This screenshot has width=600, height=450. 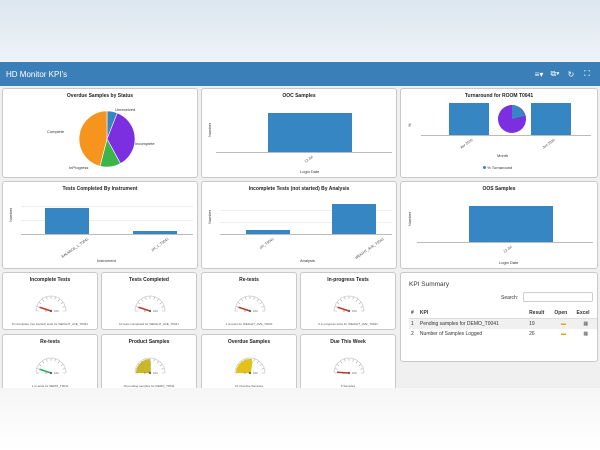 What do you see at coordinates (587, 74) in the screenshot?
I see `expand-icon: ⛶` at bounding box center [587, 74].